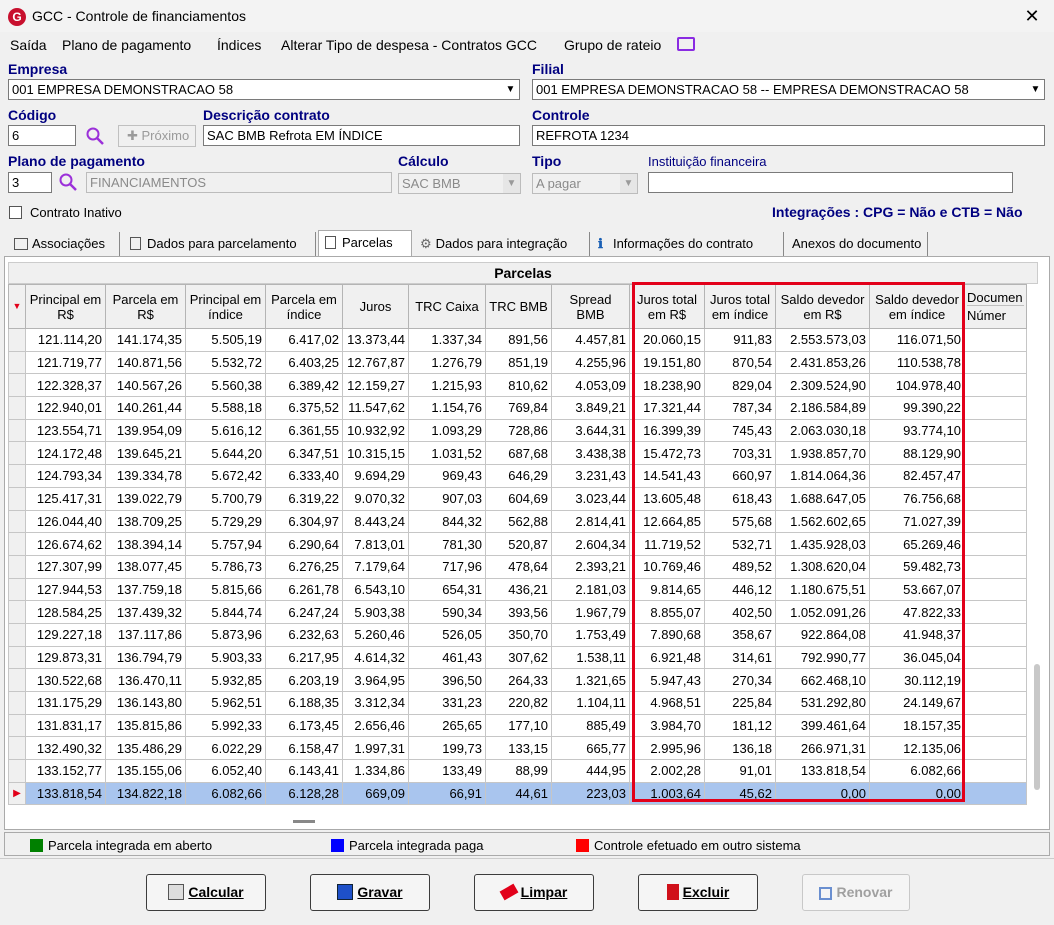 The height and width of the screenshot is (925, 1054). What do you see at coordinates (1032, 16) in the screenshot?
I see `close-icon: ✕` at bounding box center [1032, 16].